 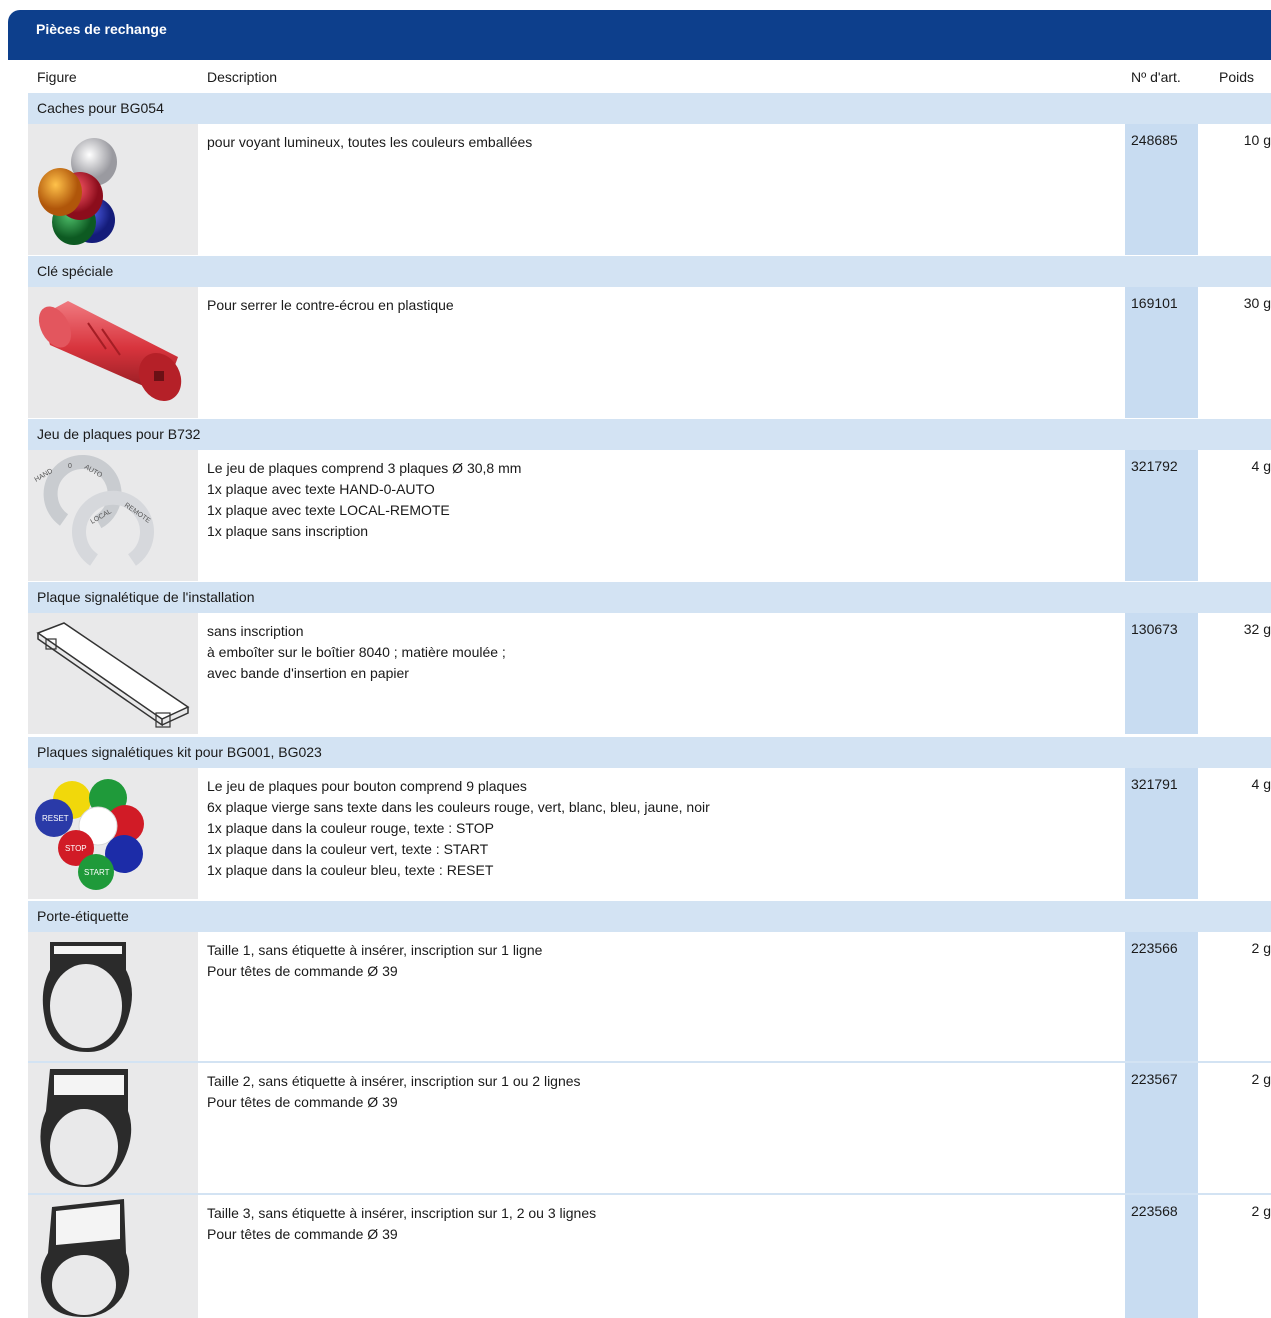 What do you see at coordinates (55, 818) in the screenshot?
I see `reset-button-label: RESET` at bounding box center [55, 818].